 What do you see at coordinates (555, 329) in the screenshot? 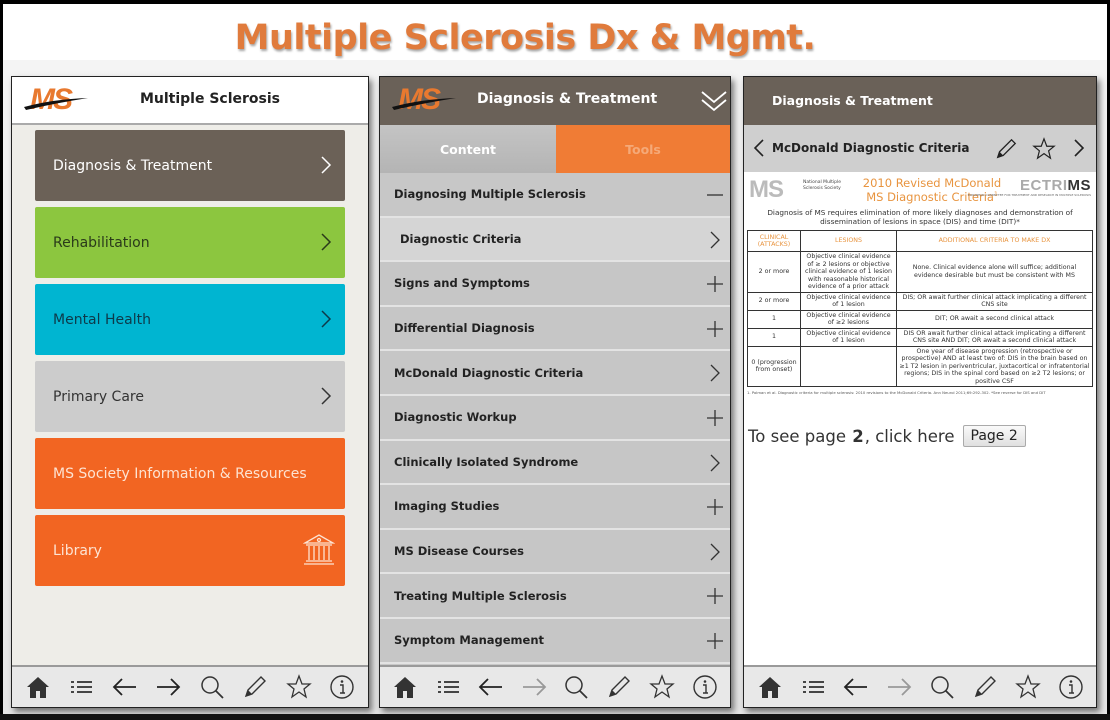
I see `accordion-differential-diagnosis: Differential Diagnosis` at bounding box center [555, 329].